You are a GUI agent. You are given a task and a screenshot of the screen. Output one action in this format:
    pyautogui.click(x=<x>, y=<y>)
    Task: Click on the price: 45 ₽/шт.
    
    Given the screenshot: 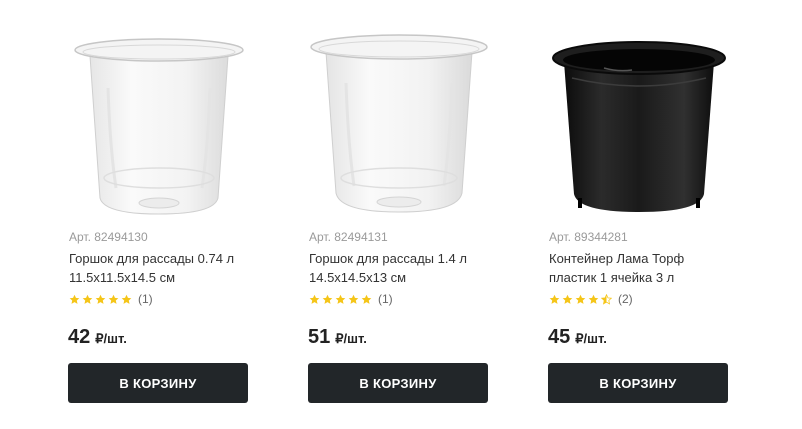 What is the action you would take?
    pyautogui.click(x=577, y=337)
    